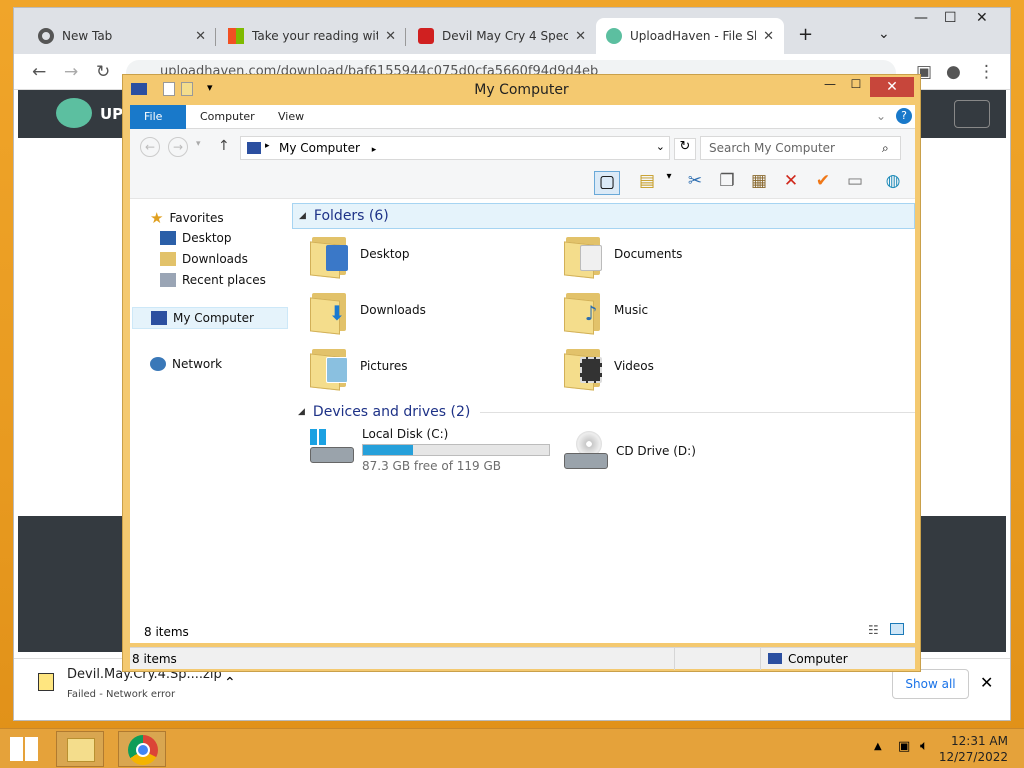 This screenshot has width=1024, height=768. What do you see at coordinates (823, 183) in the screenshot?
I see `checkmark-icon: ✔` at bounding box center [823, 183].